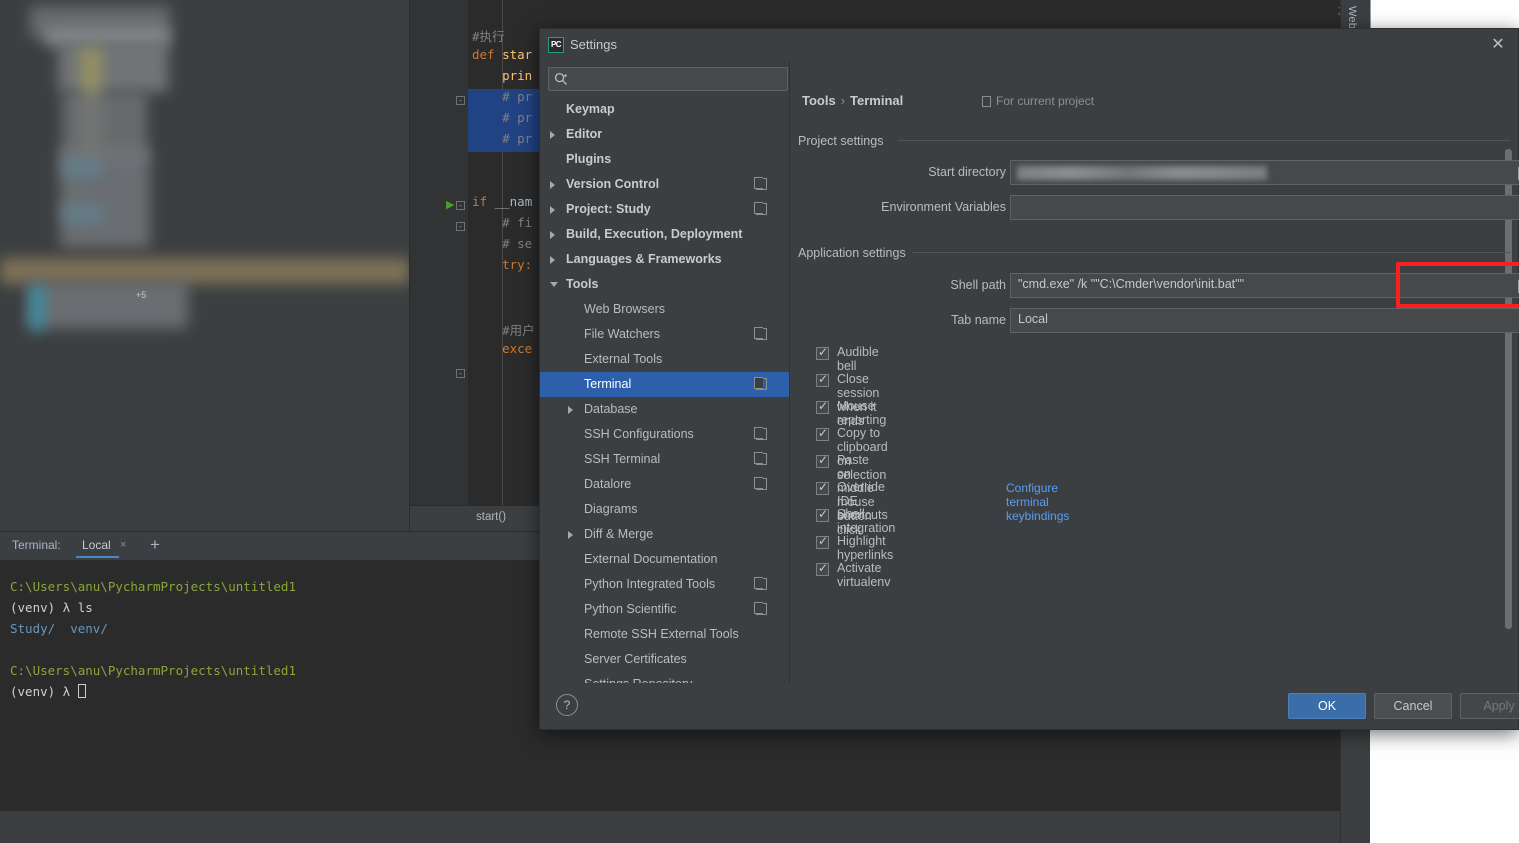  What do you see at coordinates (678, 79) in the screenshot?
I see `search-input` at bounding box center [678, 79].